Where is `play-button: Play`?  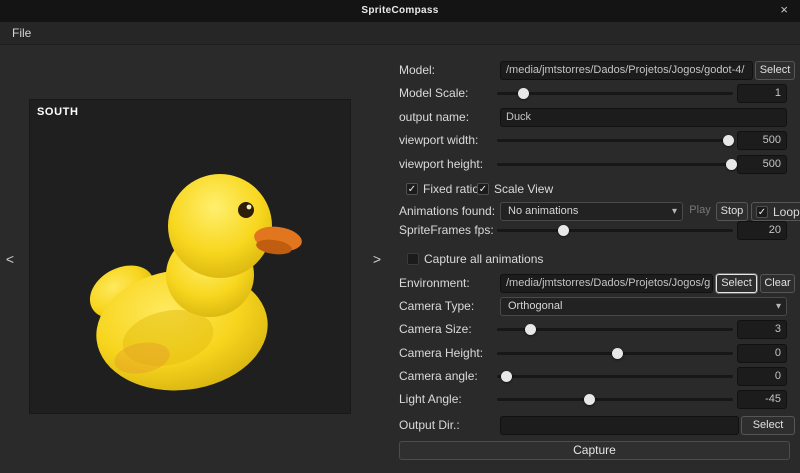
play-button: Play is located at coordinates (700, 211).